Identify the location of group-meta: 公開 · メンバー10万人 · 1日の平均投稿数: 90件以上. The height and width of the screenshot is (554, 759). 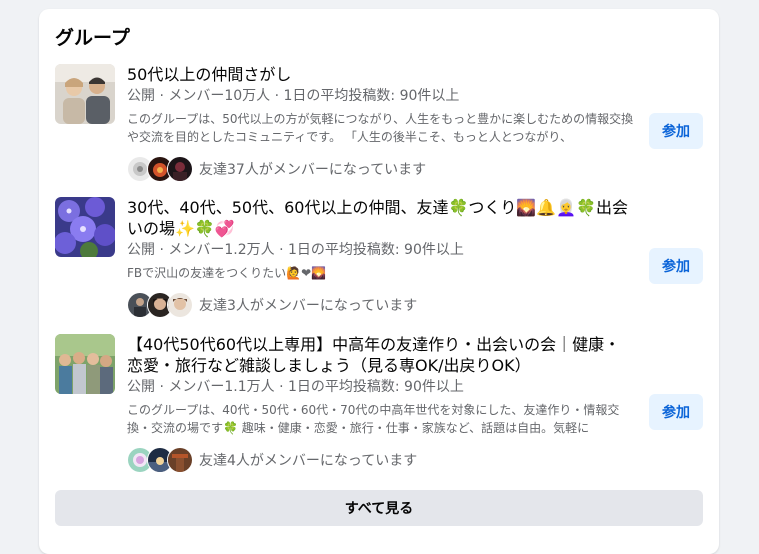
(293, 96).